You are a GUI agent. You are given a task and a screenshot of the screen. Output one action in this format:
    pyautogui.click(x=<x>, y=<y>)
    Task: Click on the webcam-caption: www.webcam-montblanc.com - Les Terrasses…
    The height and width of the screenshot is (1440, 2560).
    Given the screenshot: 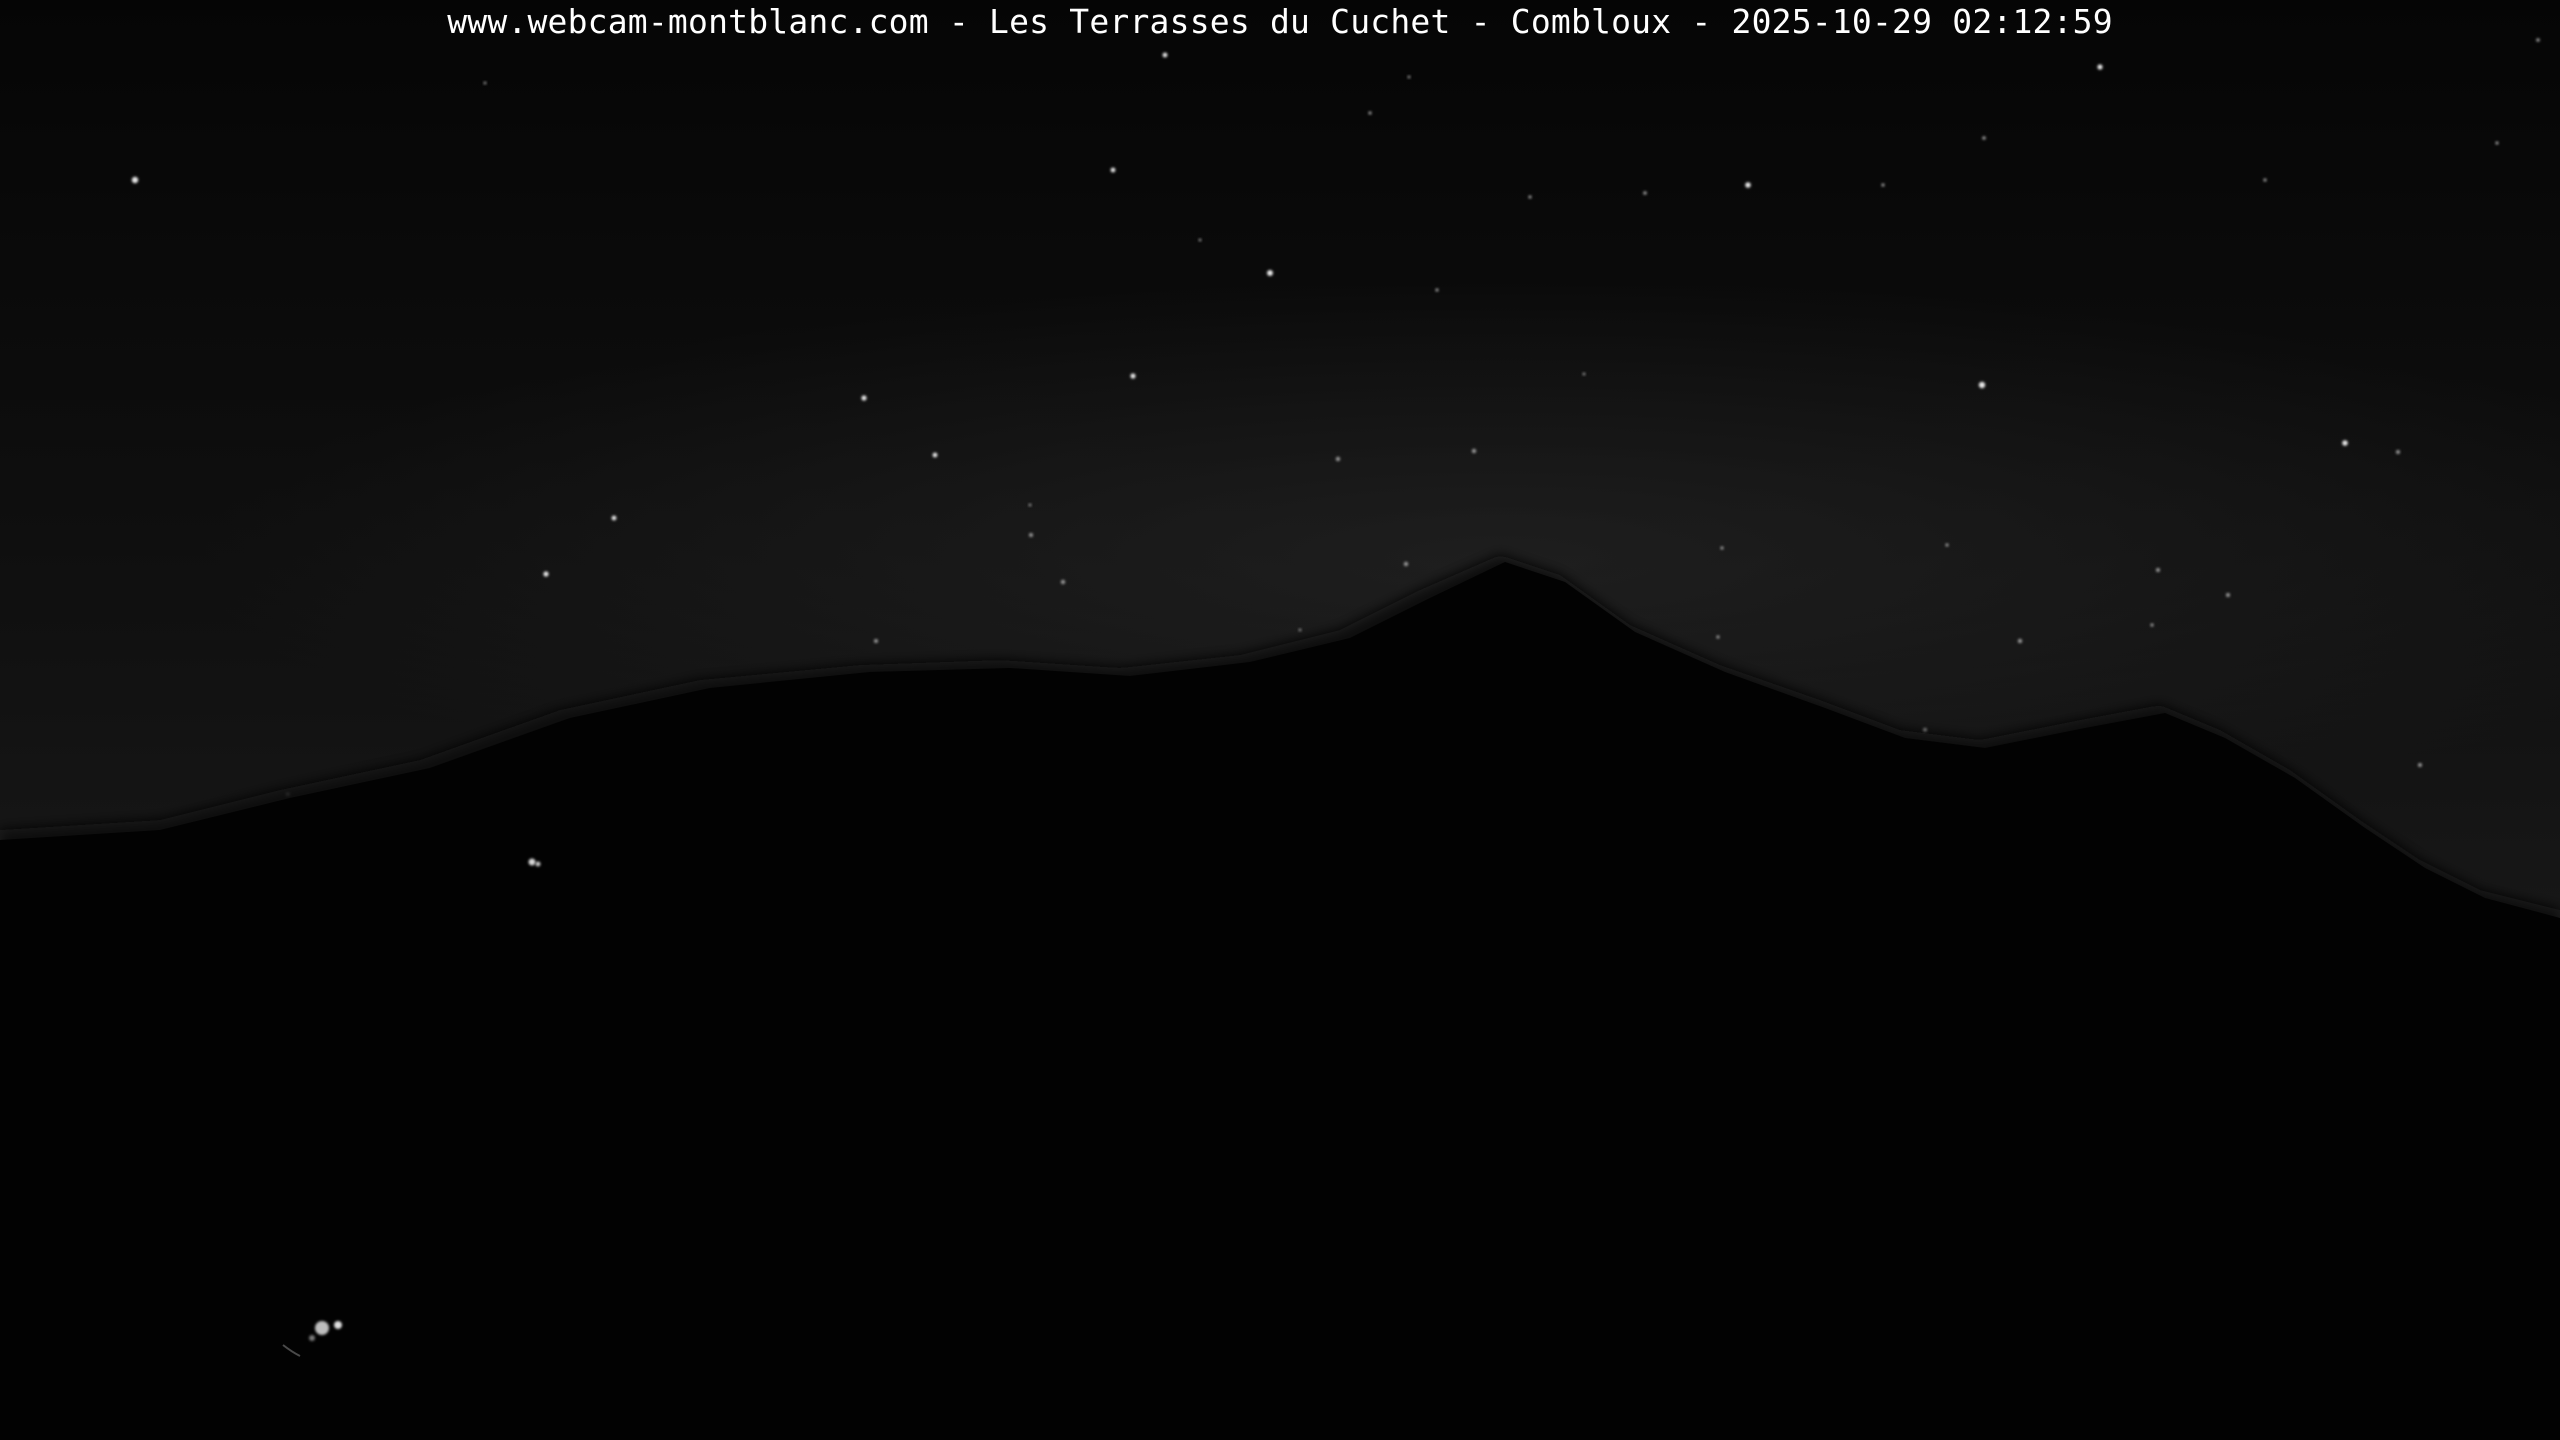 What is the action you would take?
    pyautogui.click(x=1280, y=21)
    